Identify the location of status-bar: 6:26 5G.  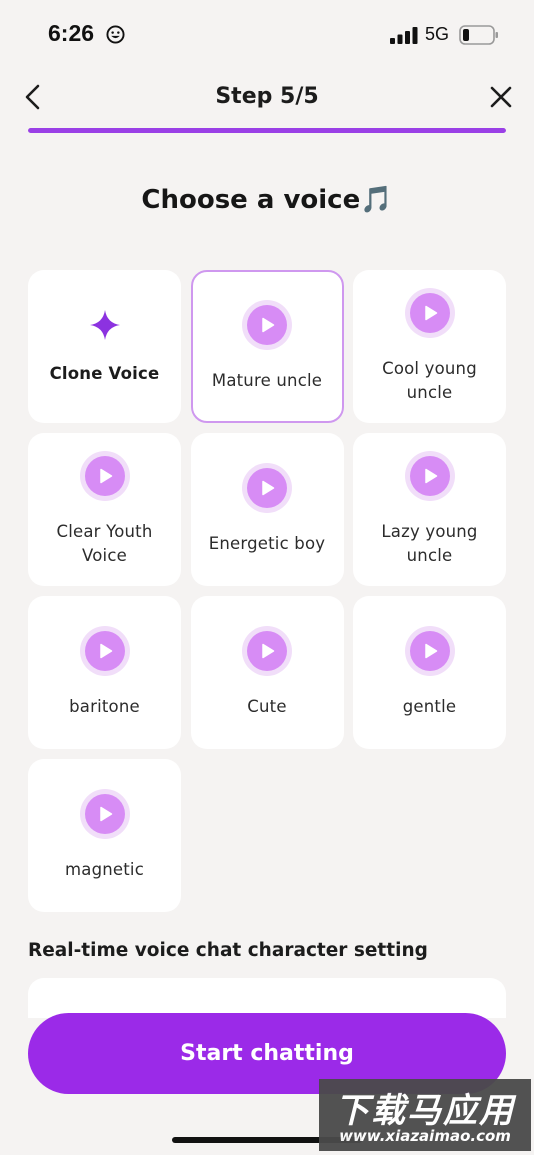
(267, 35).